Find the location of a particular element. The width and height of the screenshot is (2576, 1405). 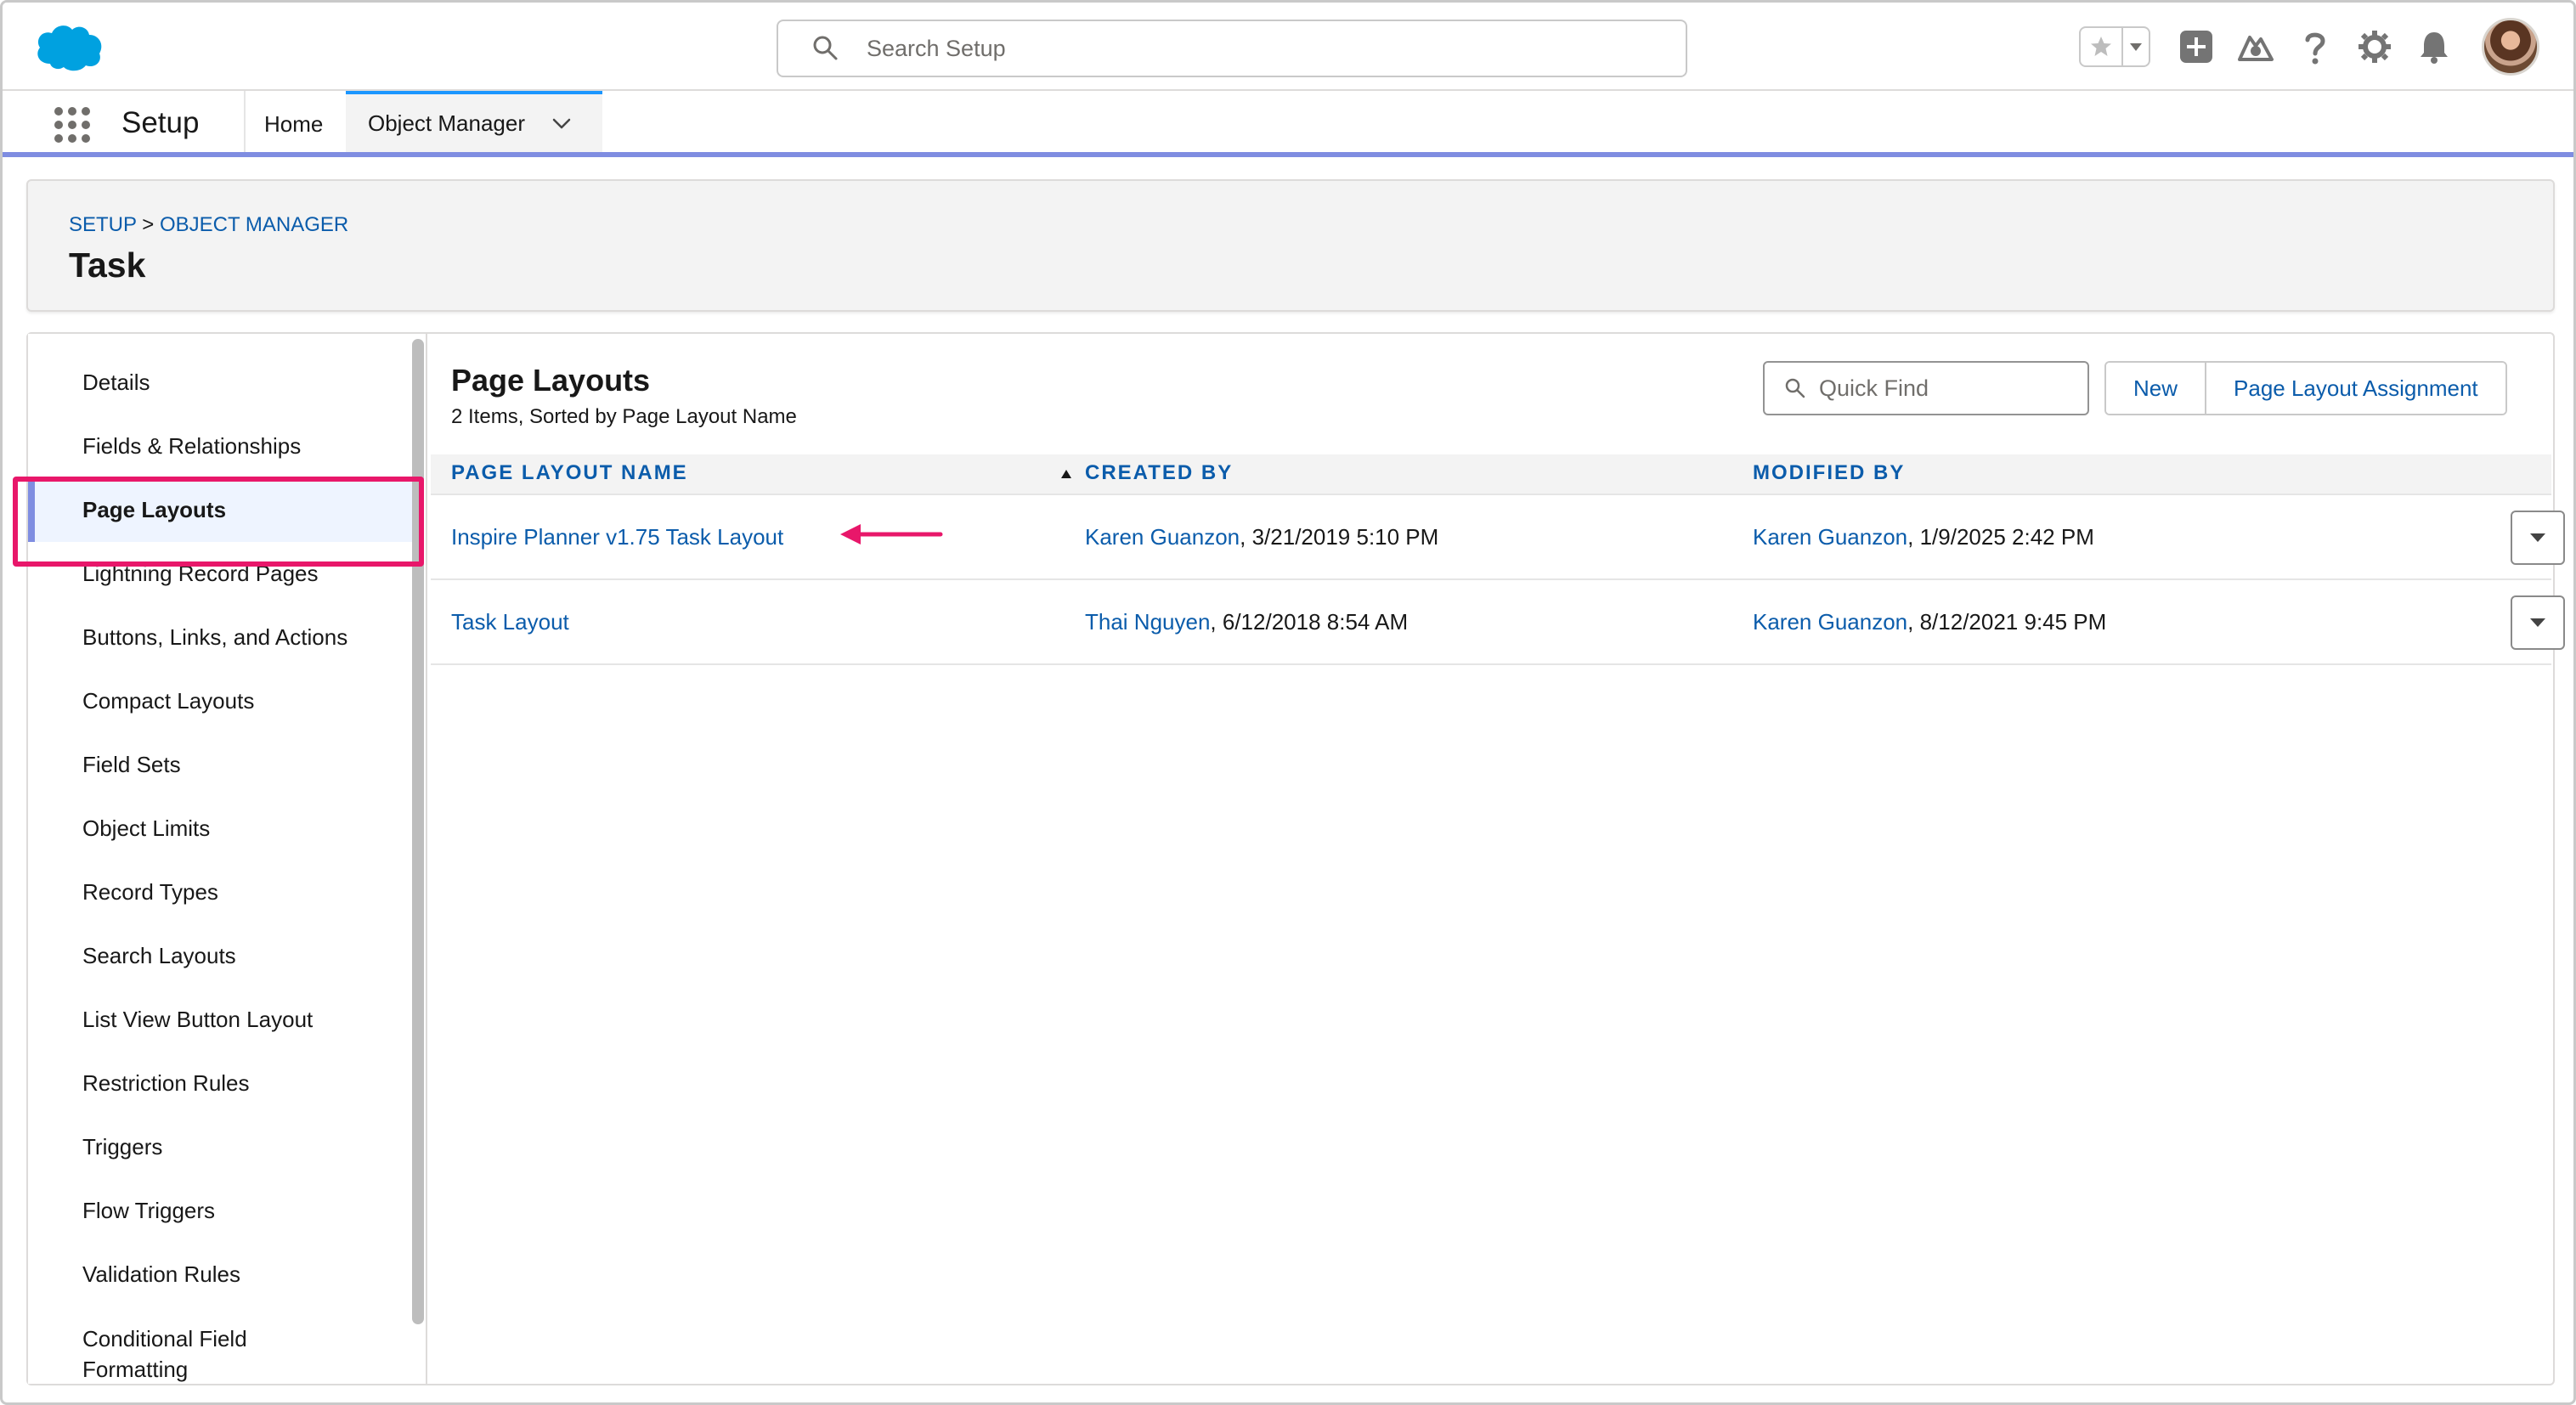

modified-by-cell: Karen Guanzon, 1/9/2025 2:42 PM is located at coordinates (1923, 537).